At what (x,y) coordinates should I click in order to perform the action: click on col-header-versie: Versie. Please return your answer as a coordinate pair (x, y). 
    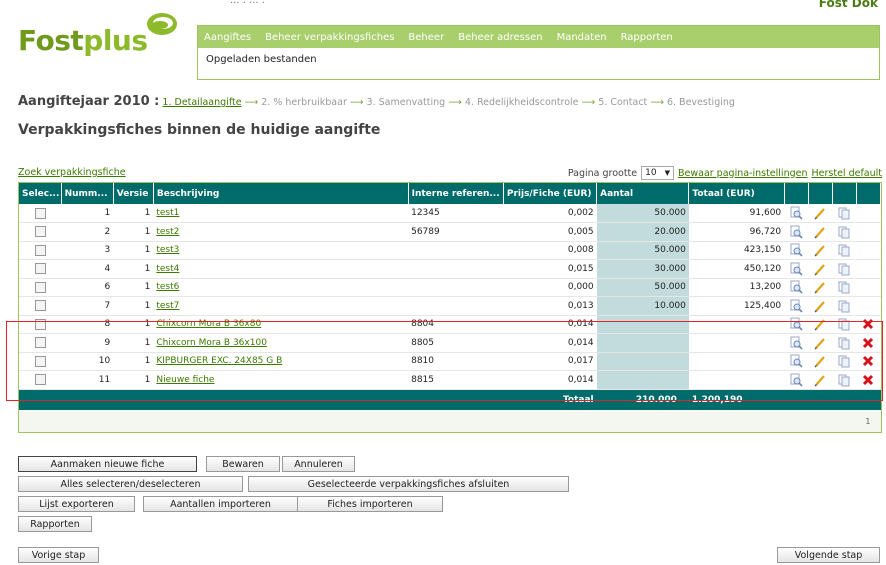
    Looking at the image, I should click on (133, 193).